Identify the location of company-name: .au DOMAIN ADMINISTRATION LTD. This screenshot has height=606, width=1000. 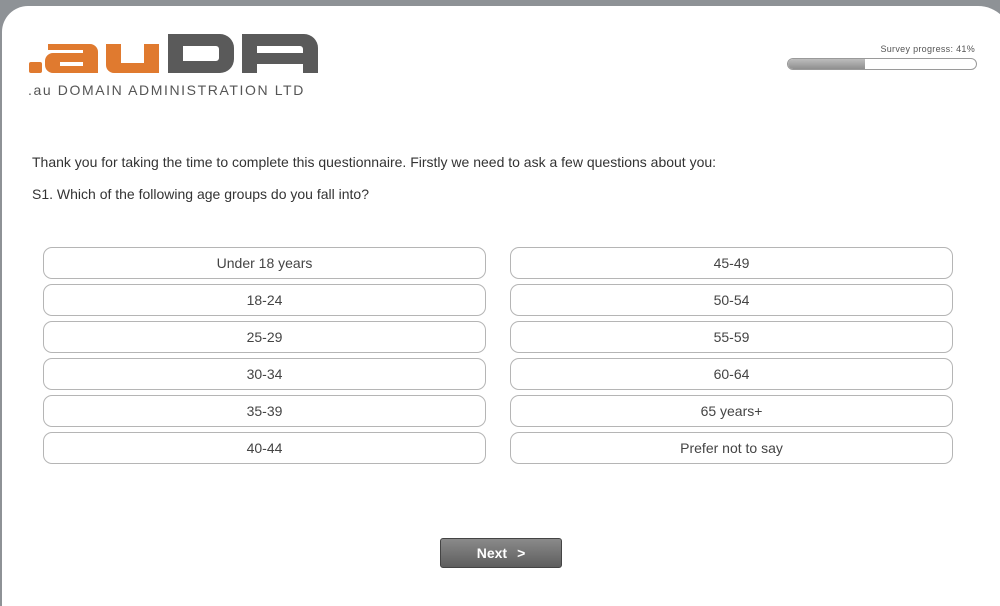
(166, 90).